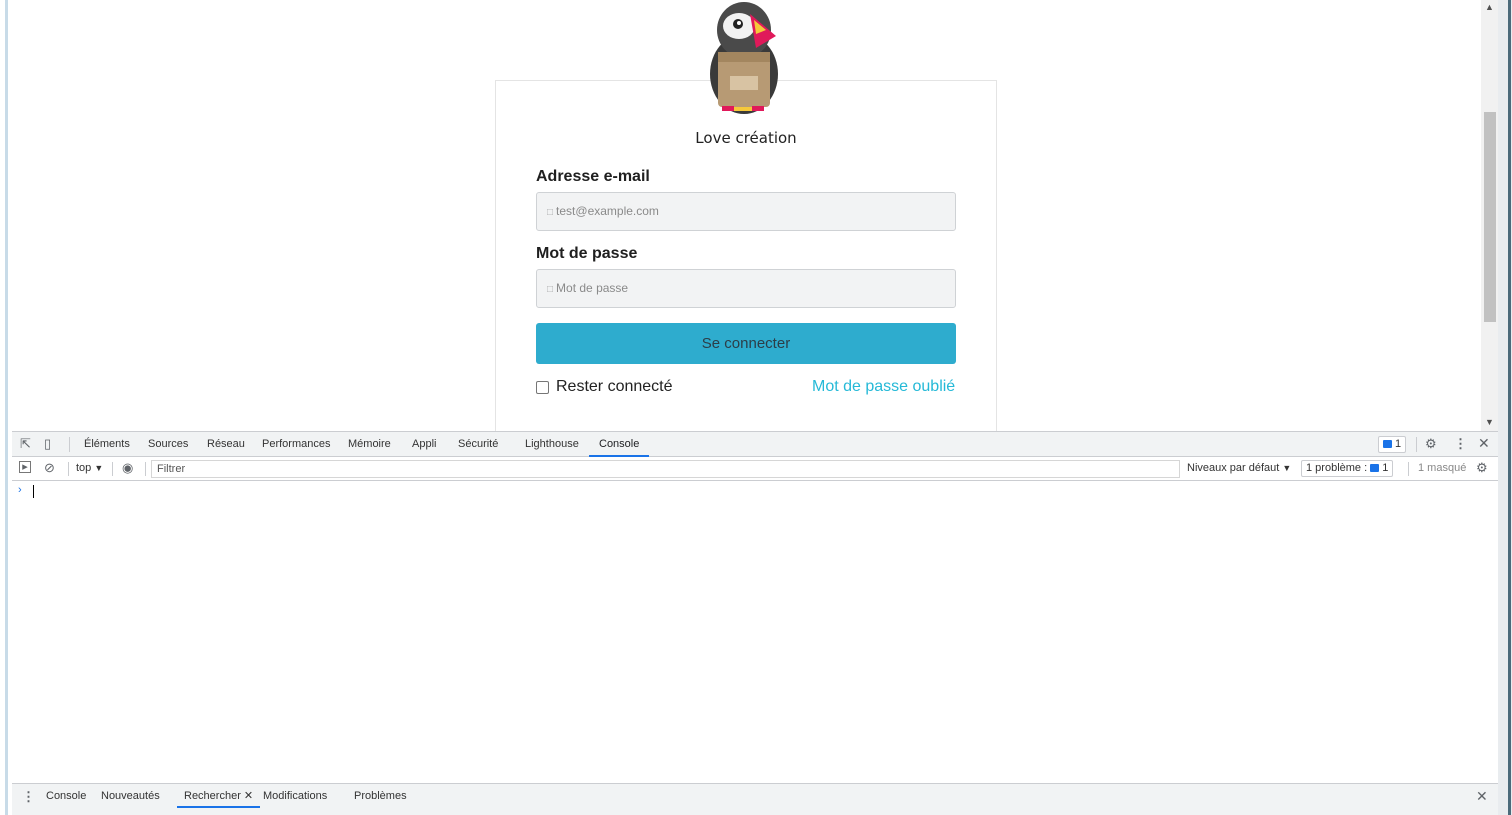  I want to click on password-label: Mot de passe, so click(587, 253).